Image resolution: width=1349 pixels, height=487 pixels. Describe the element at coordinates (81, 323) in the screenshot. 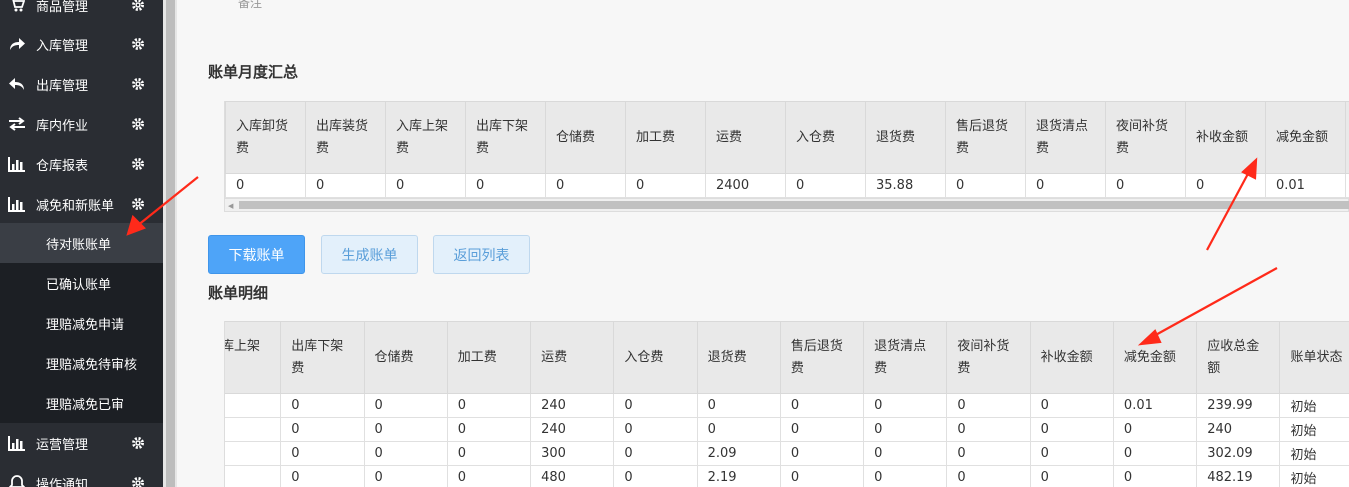

I see `sidebar-subitem-claim-request: 理赔减免申请` at that location.